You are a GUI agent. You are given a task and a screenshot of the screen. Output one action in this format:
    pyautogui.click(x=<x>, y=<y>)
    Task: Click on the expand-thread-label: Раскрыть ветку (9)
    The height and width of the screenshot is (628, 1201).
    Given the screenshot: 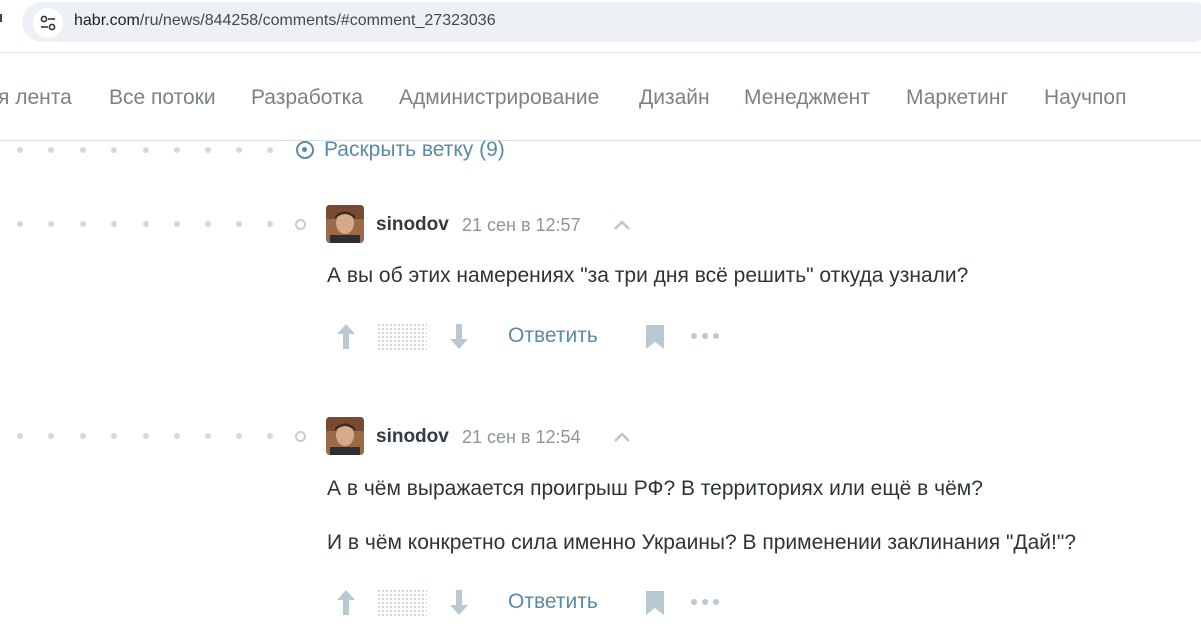 What is the action you would take?
    pyautogui.click(x=414, y=149)
    